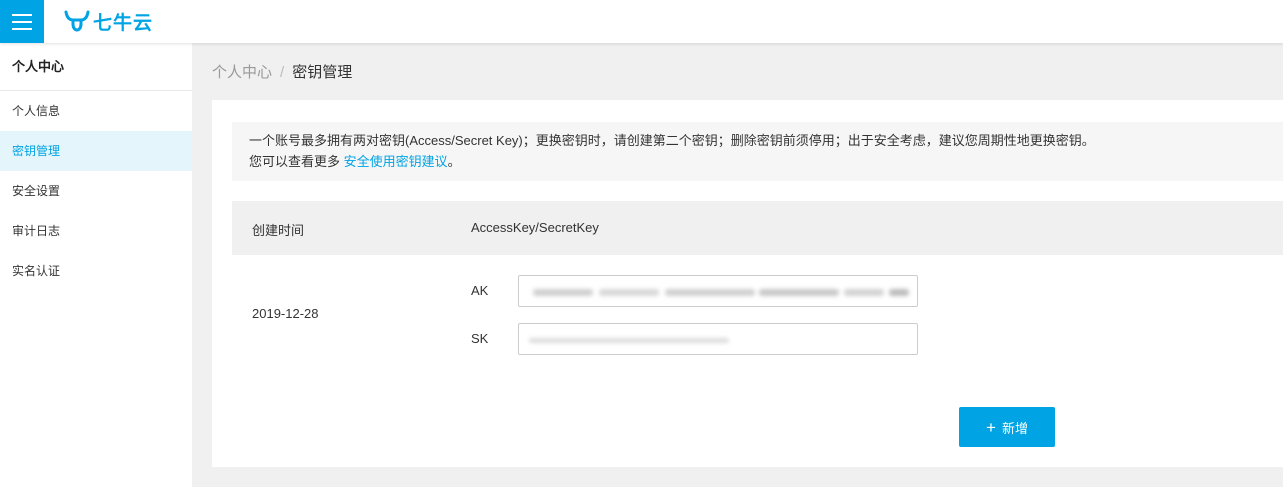 This screenshot has height=487, width=1283. Describe the element at coordinates (96, 111) in the screenshot. I see `sidebar-item-profile: 个人信息` at that location.